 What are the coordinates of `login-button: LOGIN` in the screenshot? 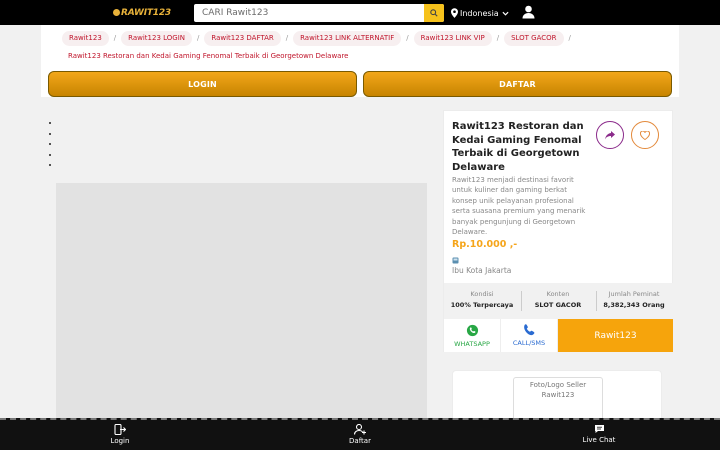 It's located at (202, 84).